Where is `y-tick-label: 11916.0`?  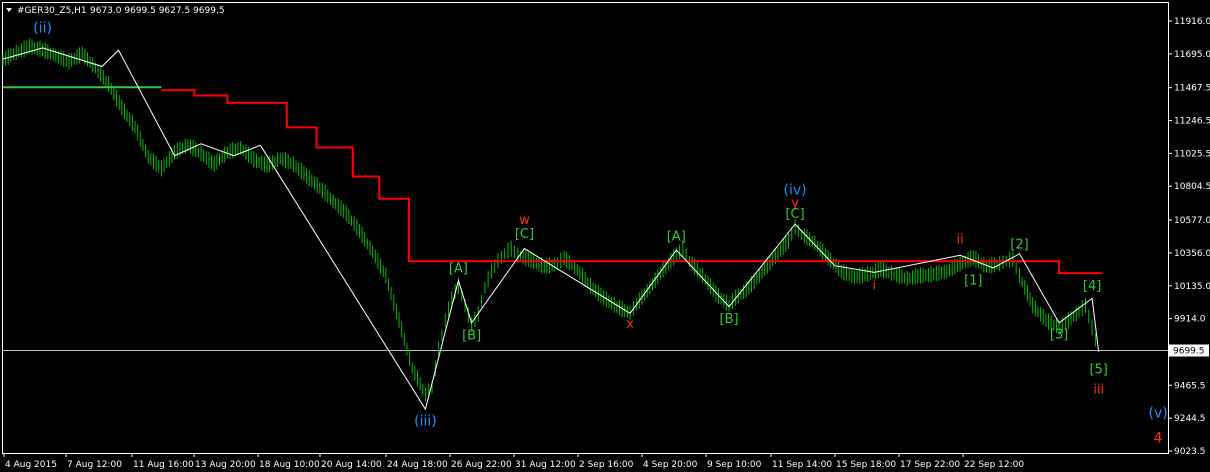 y-tick-label: 11916.0 is located at coordinates (1192, 22).